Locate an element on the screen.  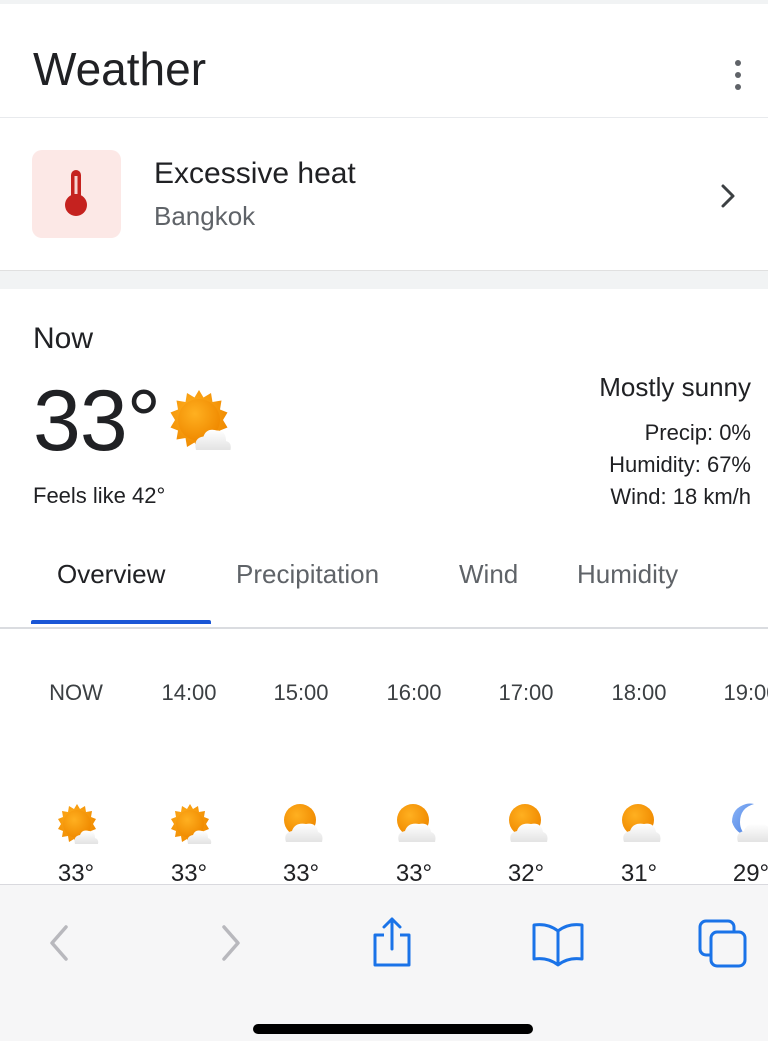
alert-icon-box is located at coordinates (76, 194).